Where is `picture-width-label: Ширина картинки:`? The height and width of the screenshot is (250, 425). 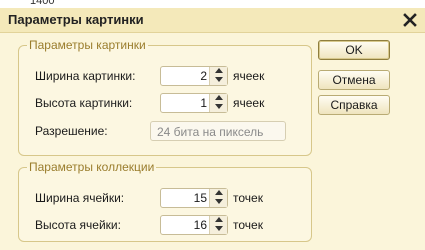
picture-width-label: Ширина картинки: is located at coordinates (85, 76).